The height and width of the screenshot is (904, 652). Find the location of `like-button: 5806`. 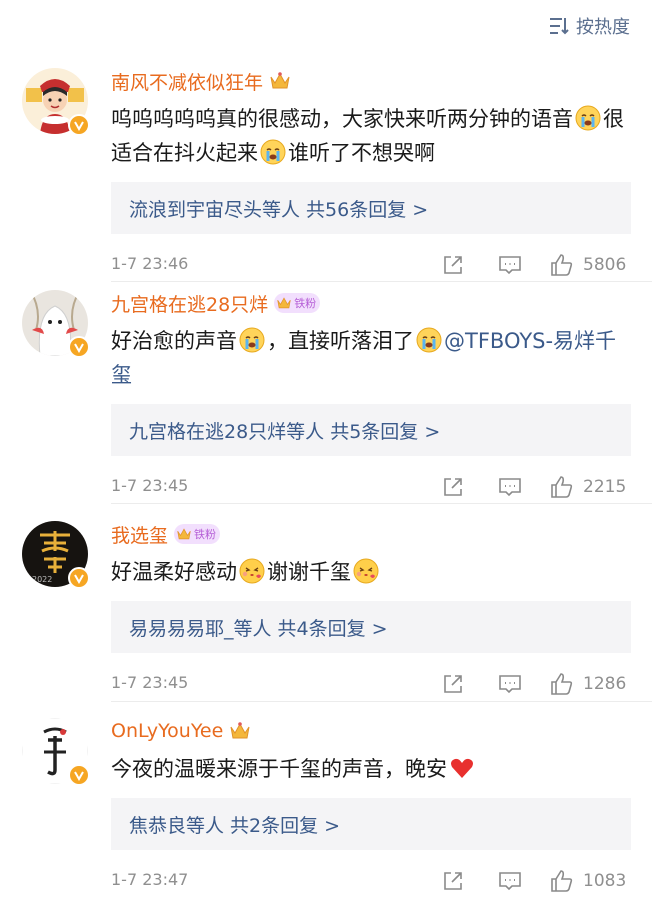

like-button: 5806 is located at coordinates (587, 265).